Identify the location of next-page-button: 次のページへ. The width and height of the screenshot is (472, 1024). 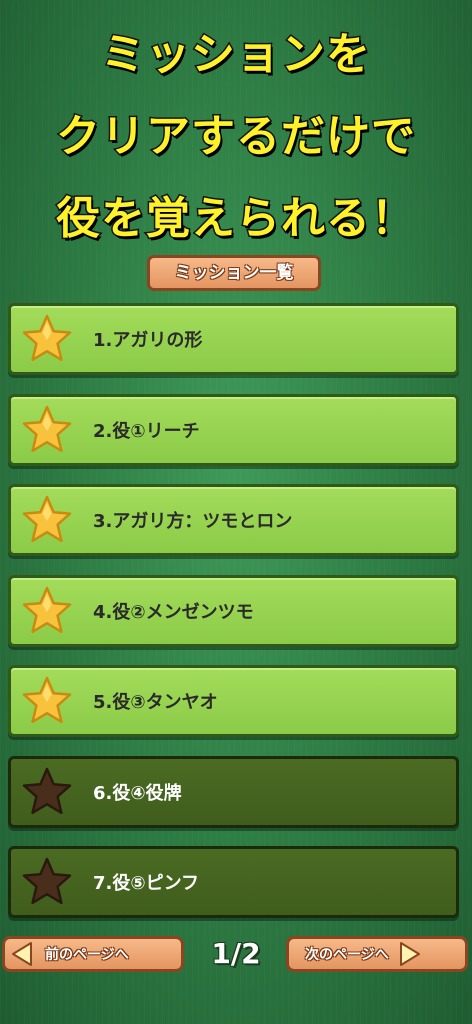
(377, 954).